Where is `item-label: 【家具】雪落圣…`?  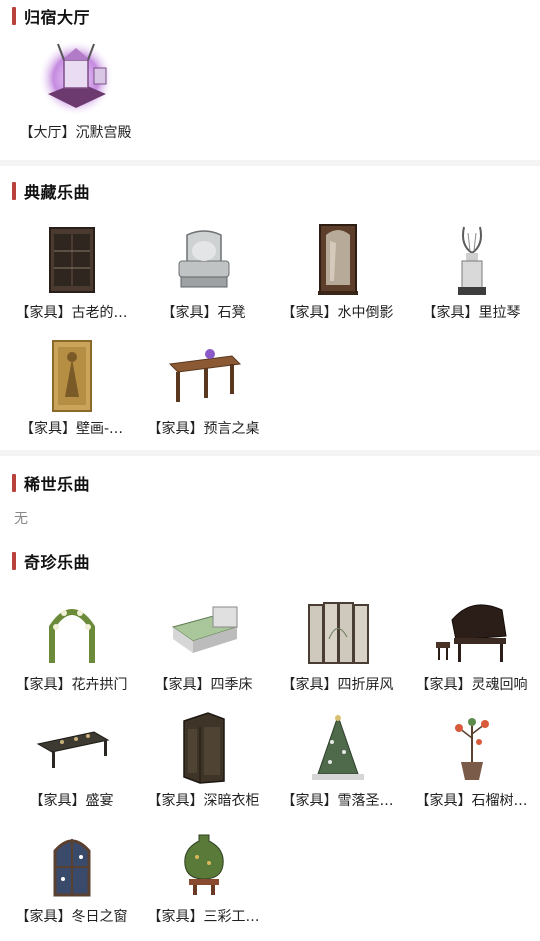
item-label: 【家具】雪落圣… is located at coordinates (337, 801).